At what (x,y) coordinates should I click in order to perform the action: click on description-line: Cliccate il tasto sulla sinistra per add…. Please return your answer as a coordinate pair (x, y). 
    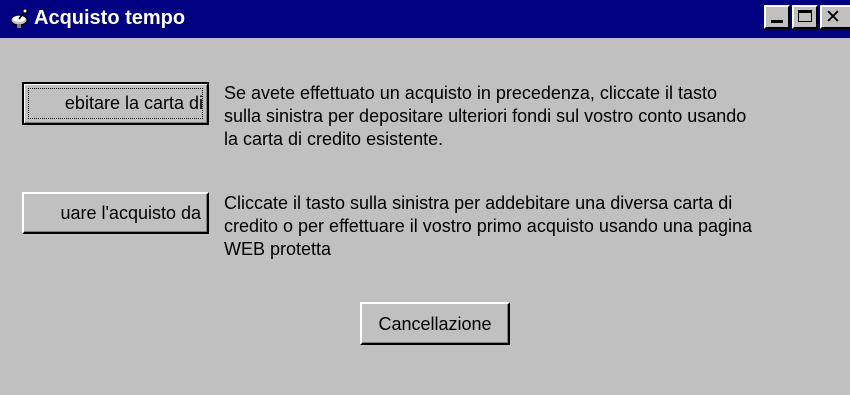
    Looking at the image, I should click on (478, 203).